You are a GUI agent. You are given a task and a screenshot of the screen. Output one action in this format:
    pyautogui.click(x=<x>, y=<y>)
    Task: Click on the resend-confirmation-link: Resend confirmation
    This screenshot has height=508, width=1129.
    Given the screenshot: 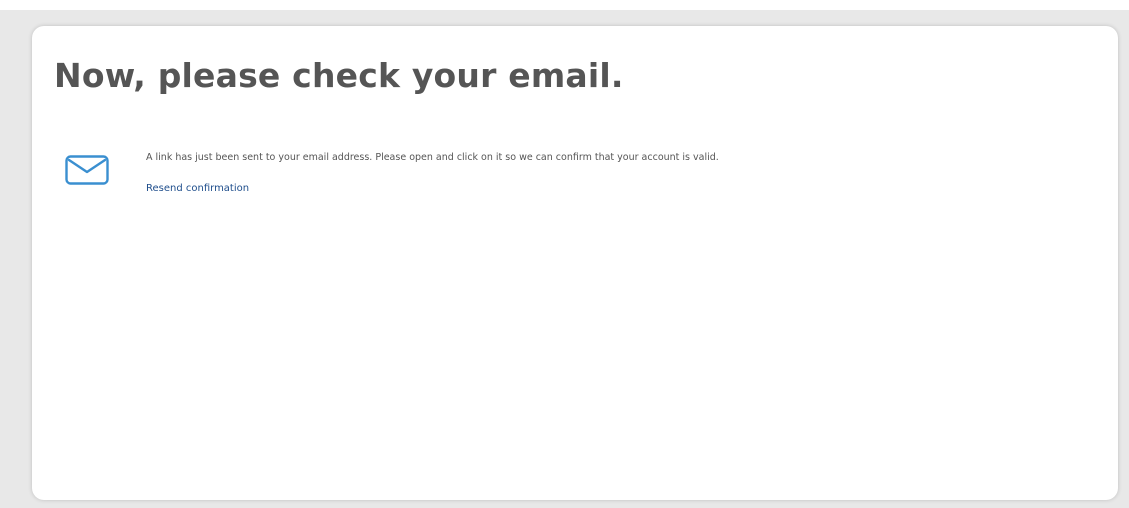 What is the action you would take?
    pyautogui.click(x=197, y=188)
    